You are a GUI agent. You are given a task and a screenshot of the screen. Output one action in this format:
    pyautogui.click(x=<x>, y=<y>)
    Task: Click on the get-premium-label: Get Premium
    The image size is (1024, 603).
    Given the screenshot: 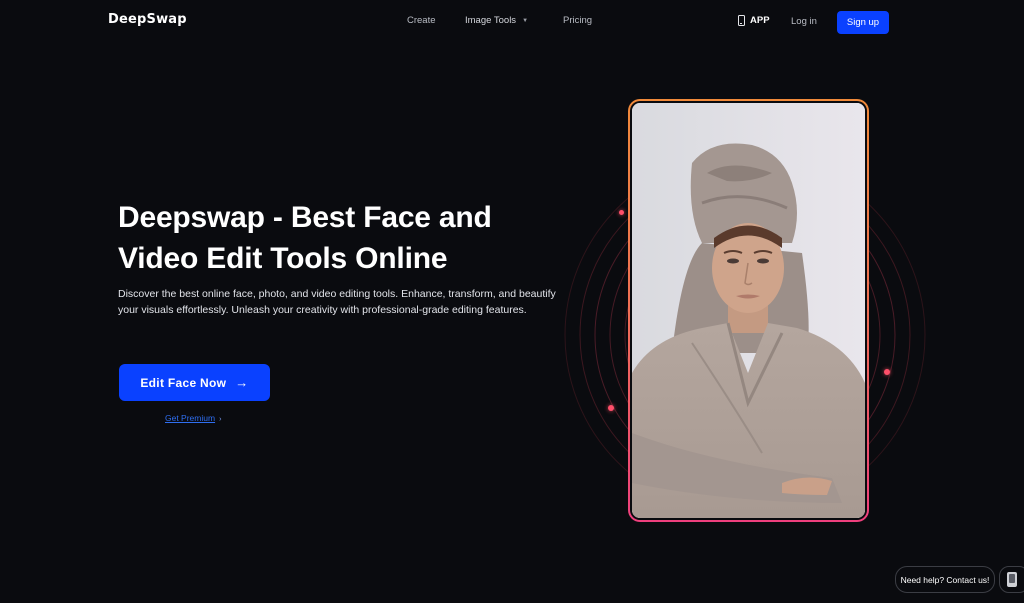 What is the action you would take?
    pyautogui.click(x=190, y=418)
    